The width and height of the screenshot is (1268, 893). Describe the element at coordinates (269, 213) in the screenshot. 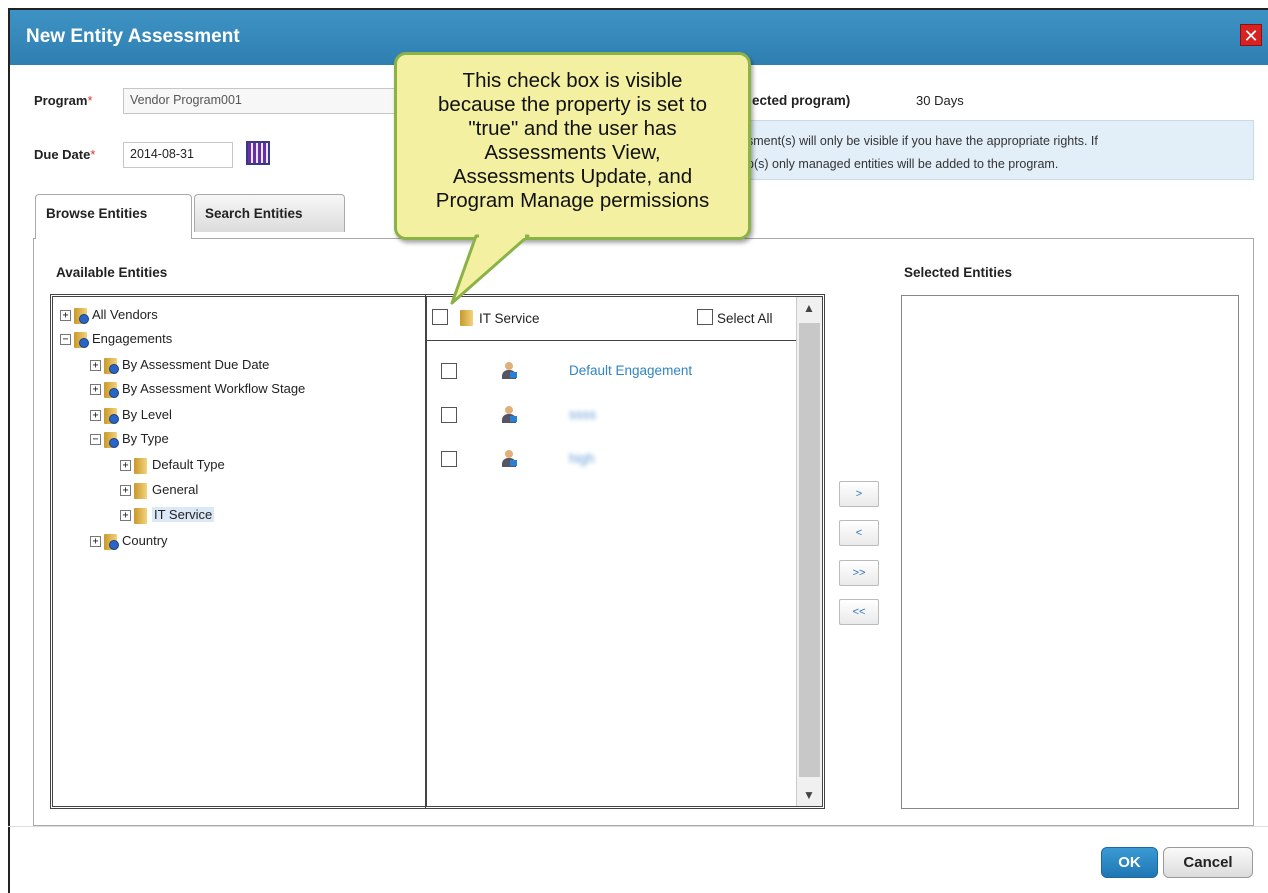

I see `tab-search-entities: Search Entities` at that location.